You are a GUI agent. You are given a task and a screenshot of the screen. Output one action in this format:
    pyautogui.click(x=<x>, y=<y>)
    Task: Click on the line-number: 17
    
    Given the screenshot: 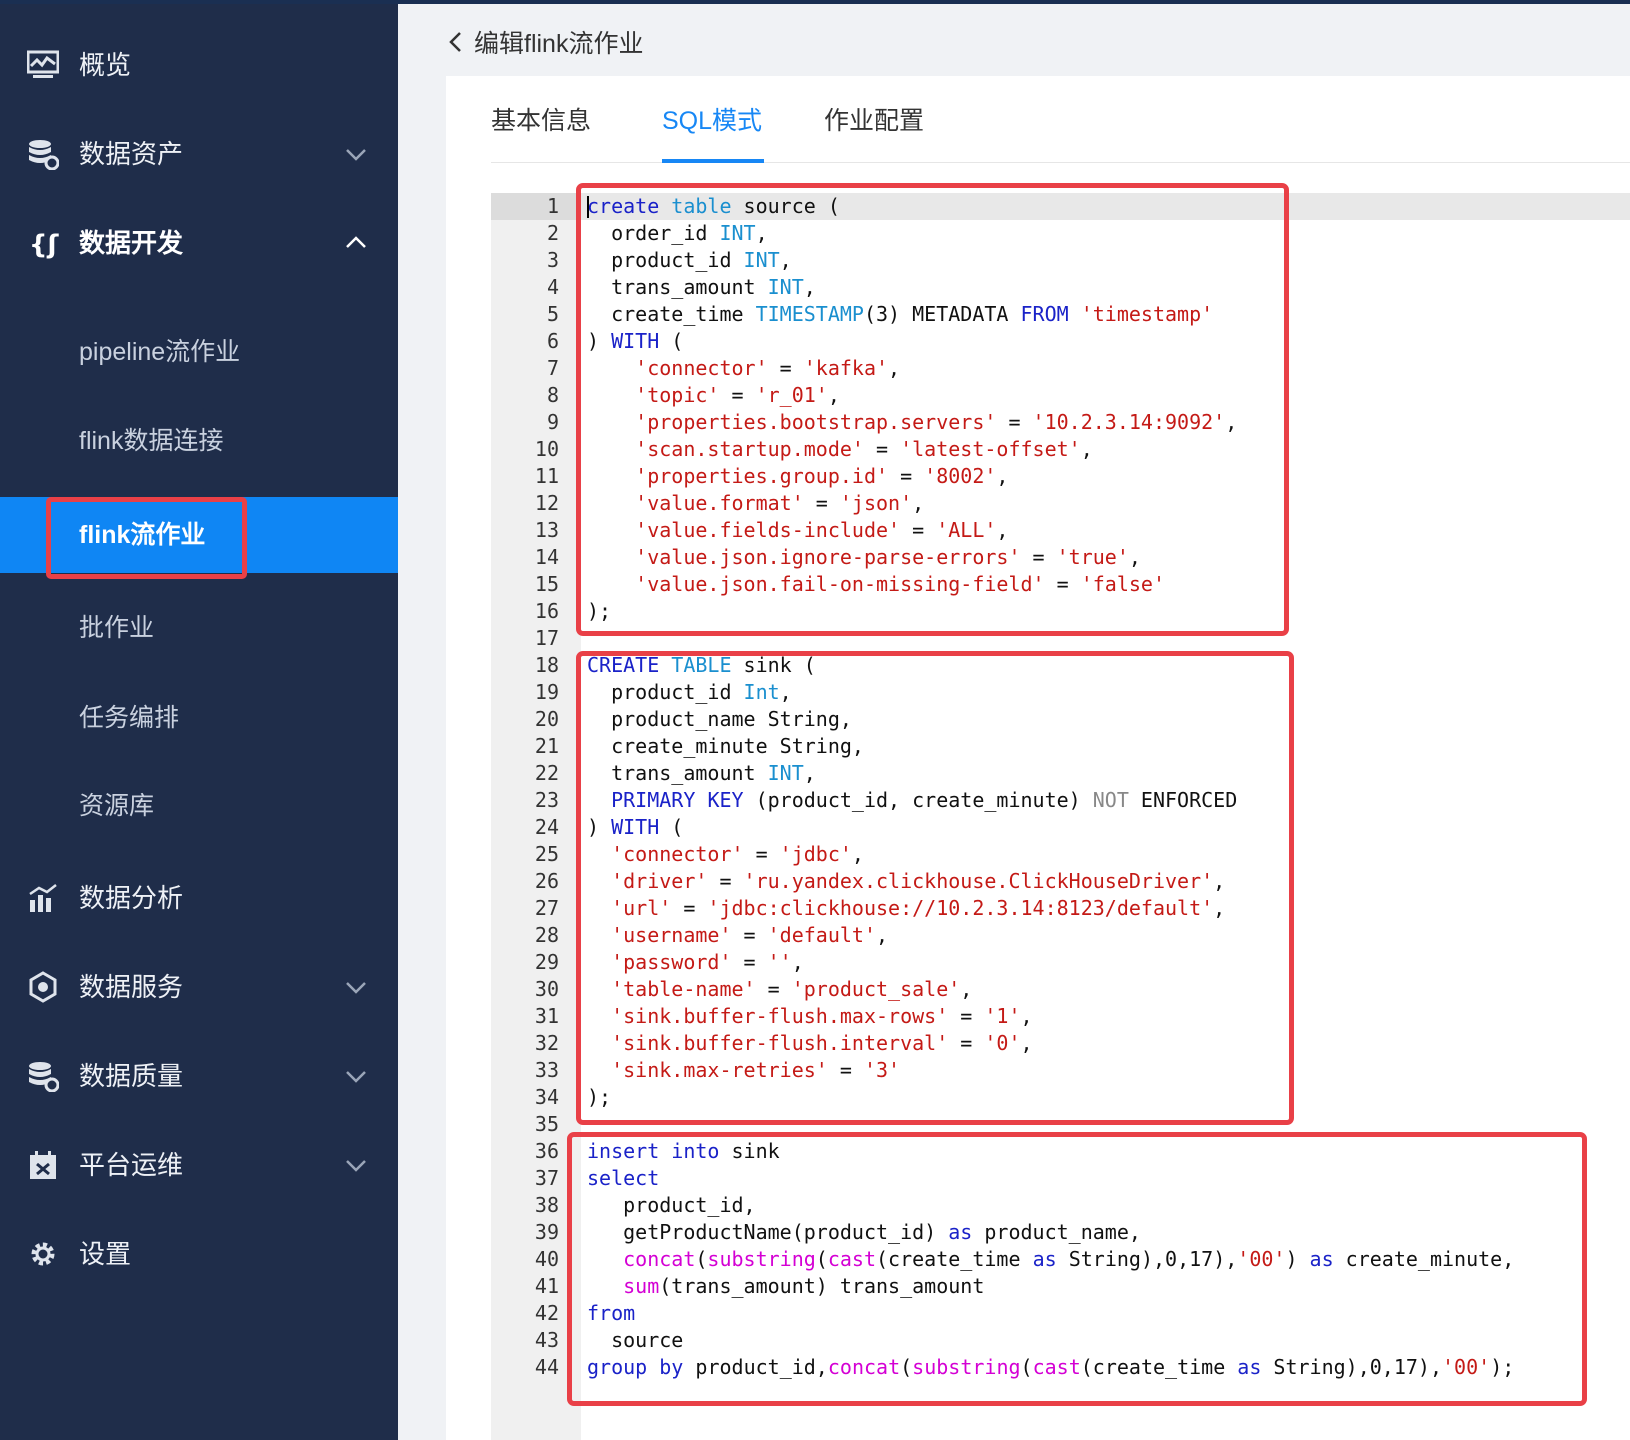 What is the action you would take?
    pyautogui.click(x=546, y=638)
    